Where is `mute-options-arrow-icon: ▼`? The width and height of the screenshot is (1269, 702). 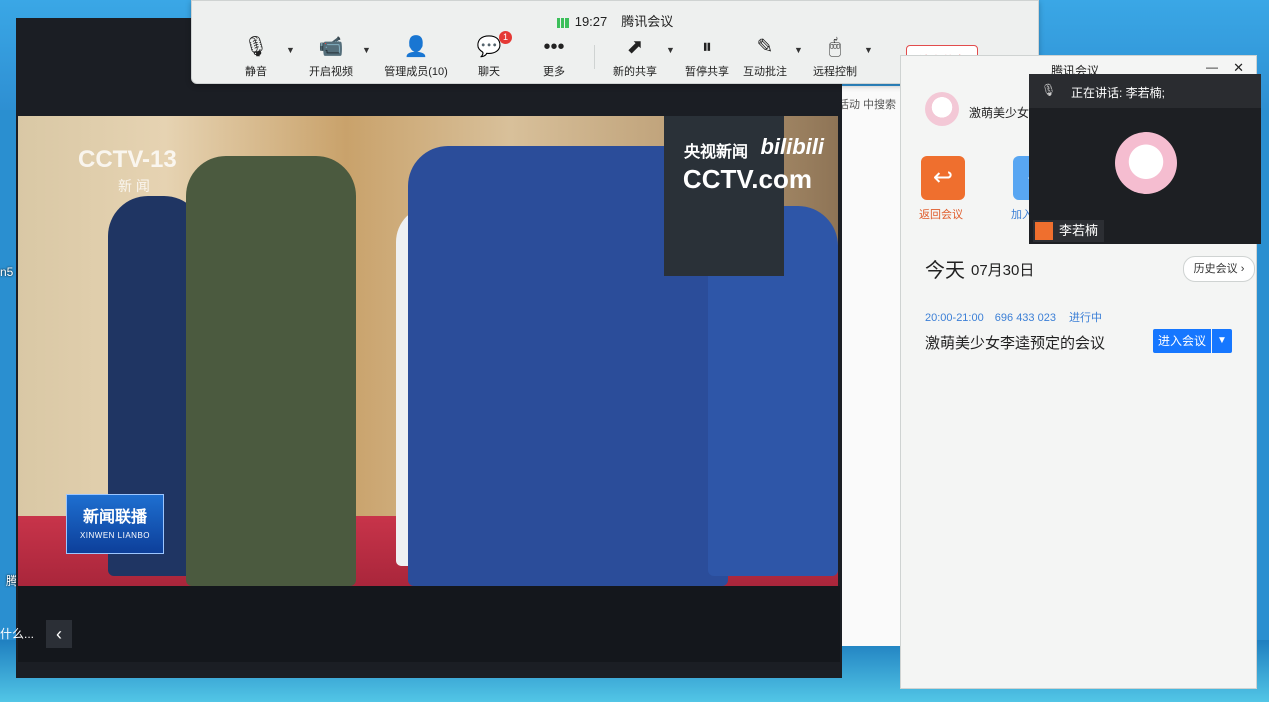
mute-options-arrow-icon: ▼ is located at coordinates (290, 50).